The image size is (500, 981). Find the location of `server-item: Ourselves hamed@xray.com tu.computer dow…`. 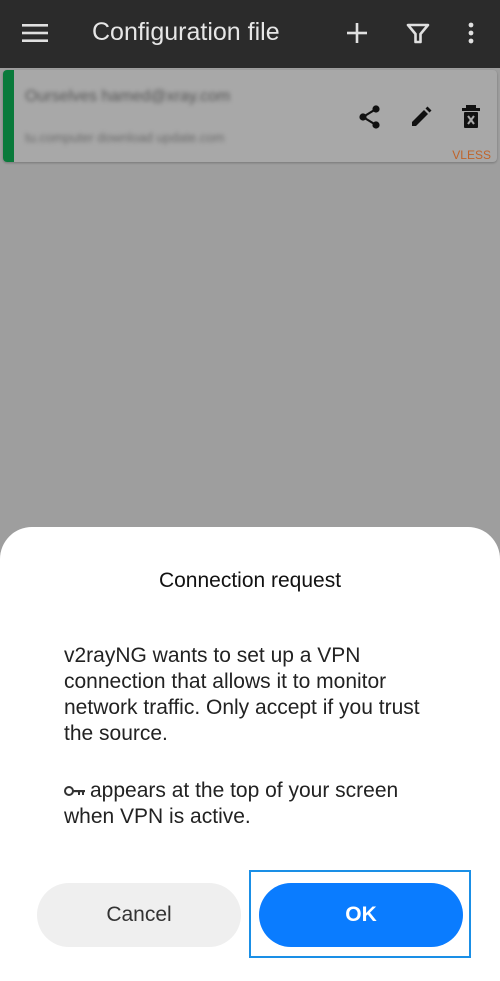

server-item: Ourselves hamed@xray.com tu.computer dow… is located at coordinates (250, 116).